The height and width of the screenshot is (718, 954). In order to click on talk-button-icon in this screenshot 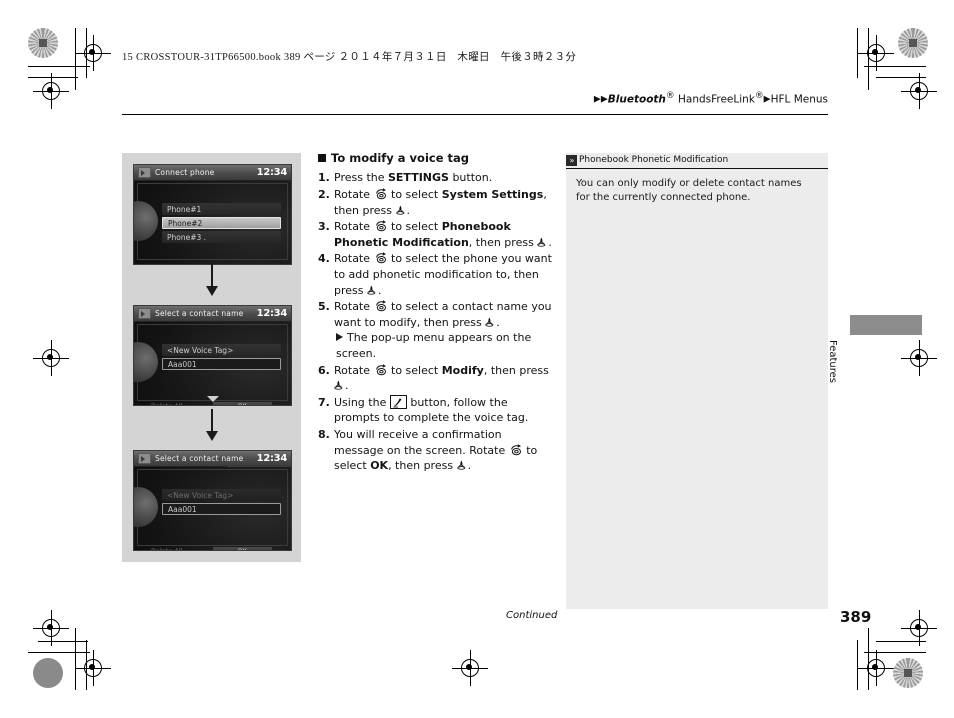, I will do `click(398, 401)`.